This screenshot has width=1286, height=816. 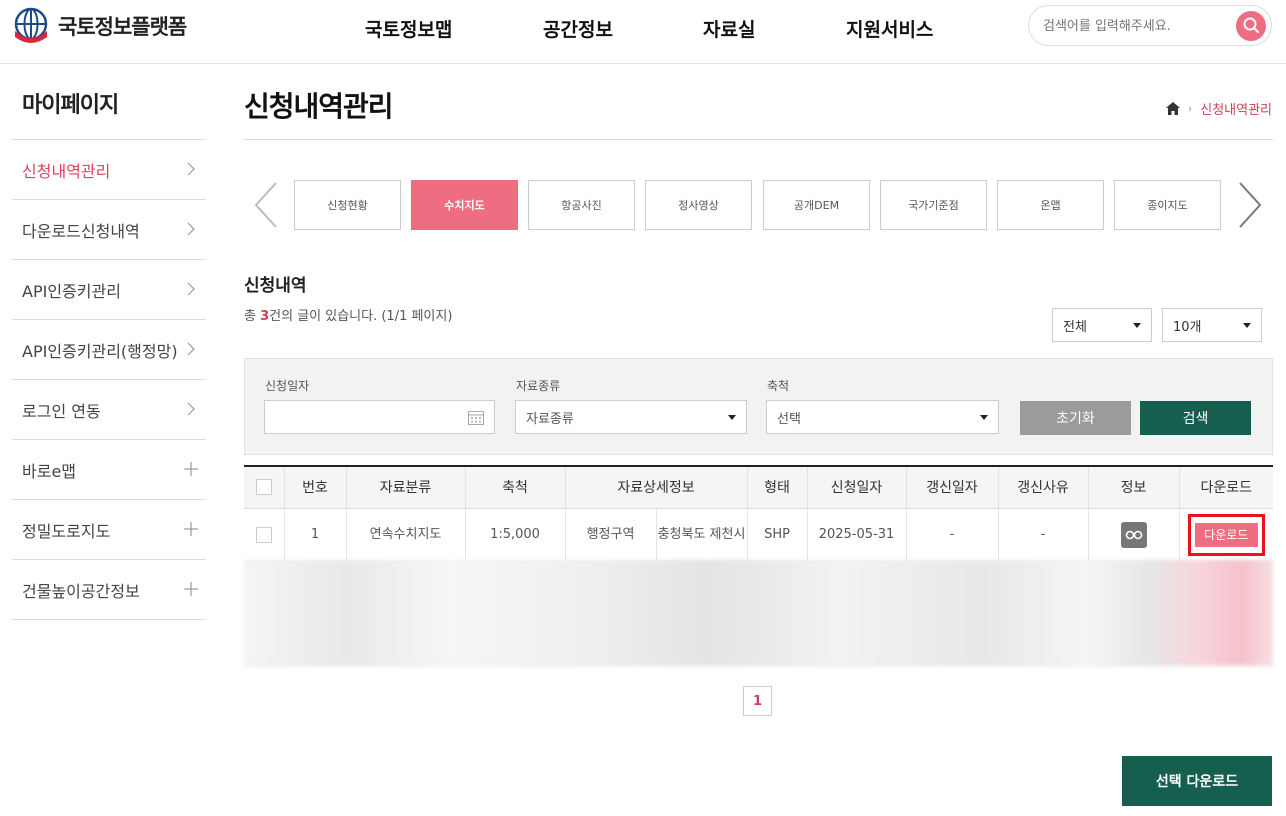 I want to click on search-submit-button: 검색, so click(x=1195, y=418).